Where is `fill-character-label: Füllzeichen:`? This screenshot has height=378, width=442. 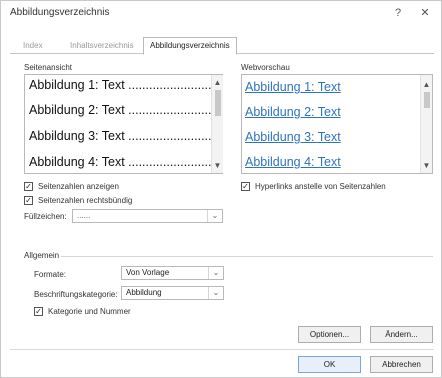 fill-character-label: Füllzeichen: is located at coordinates (45, 216).